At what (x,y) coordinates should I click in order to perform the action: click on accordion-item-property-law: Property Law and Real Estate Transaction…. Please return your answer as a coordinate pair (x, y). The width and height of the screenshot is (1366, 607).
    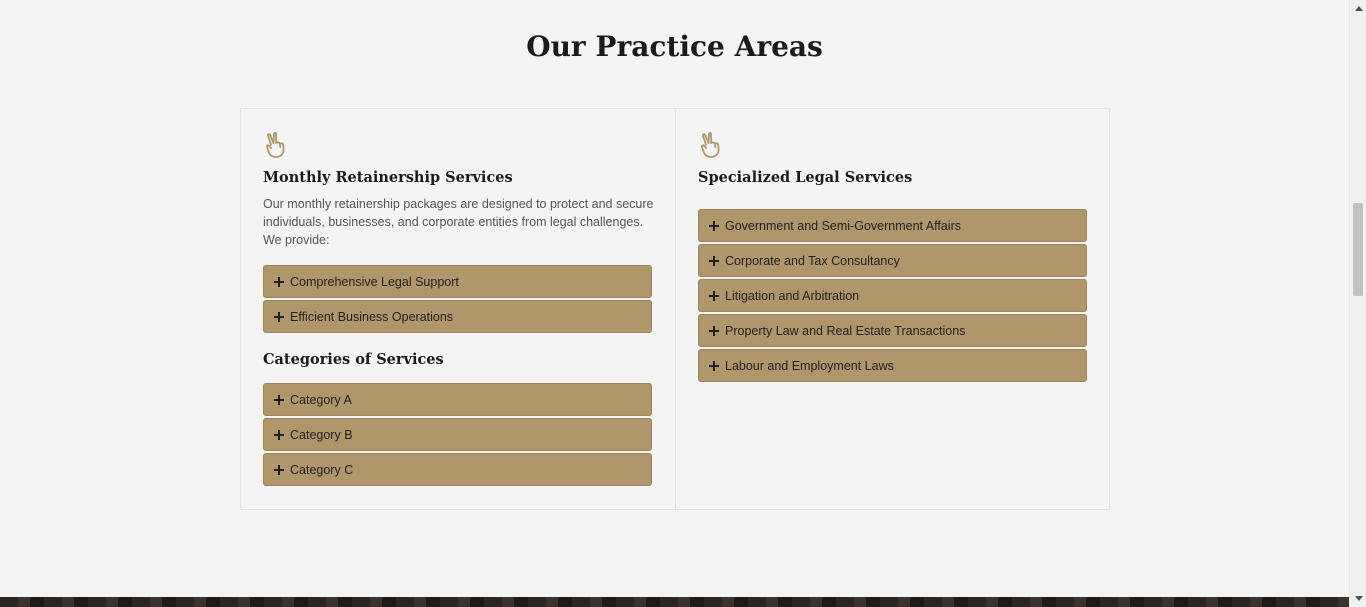
    Looking at the image, I should click on (892, 330).